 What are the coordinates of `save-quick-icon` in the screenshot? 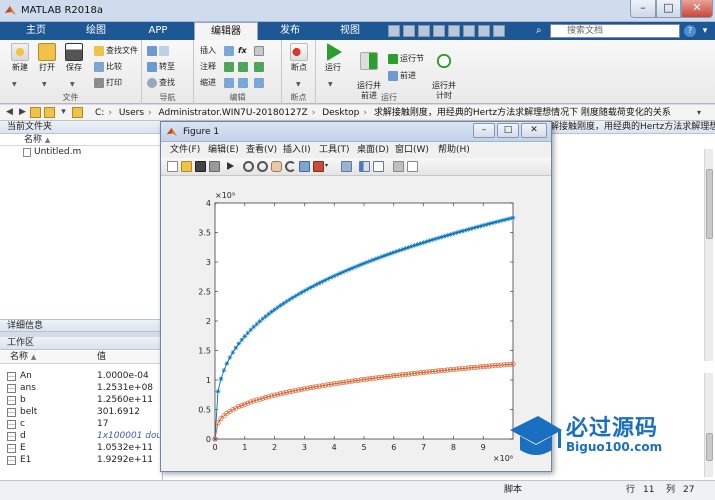 It's located at (394, 31).